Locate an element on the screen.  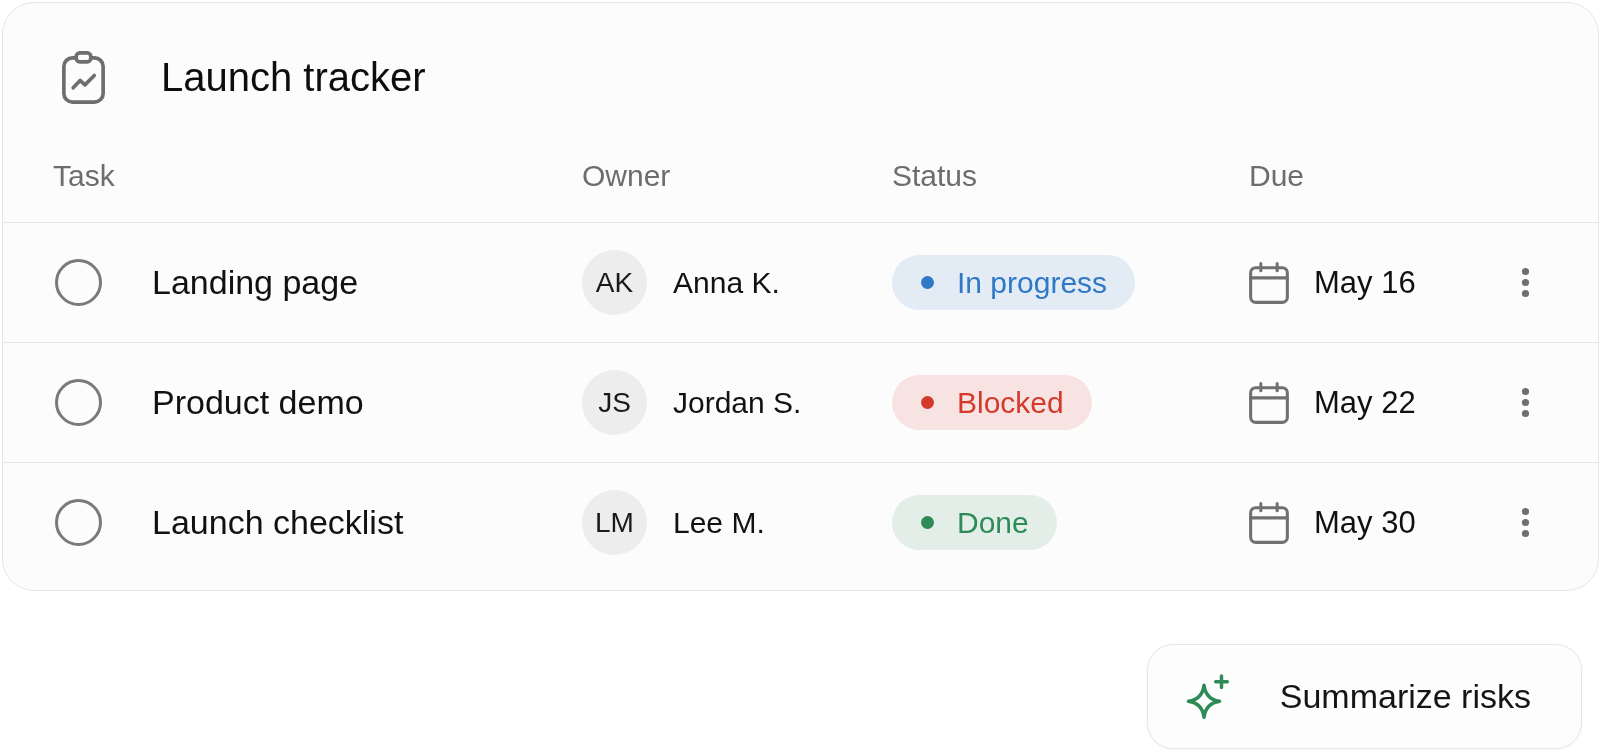
owner-name: Lee M. is located at coordinates (719, 522).